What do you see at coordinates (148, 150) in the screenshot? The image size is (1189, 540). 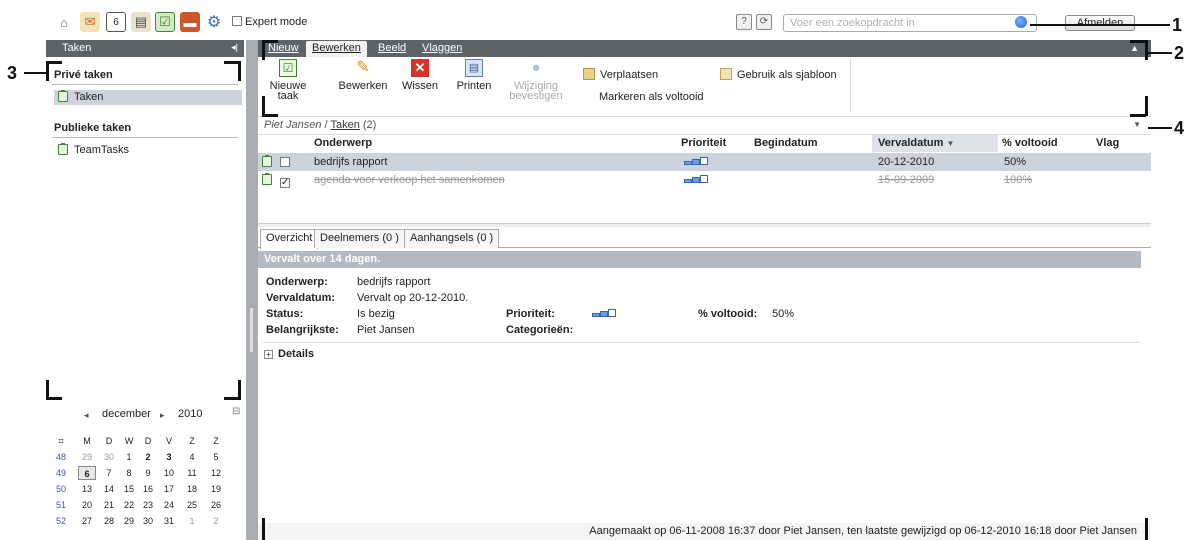 I see `tree-item-teamtasks: TeamTasks` at bounding box center [148, 150].